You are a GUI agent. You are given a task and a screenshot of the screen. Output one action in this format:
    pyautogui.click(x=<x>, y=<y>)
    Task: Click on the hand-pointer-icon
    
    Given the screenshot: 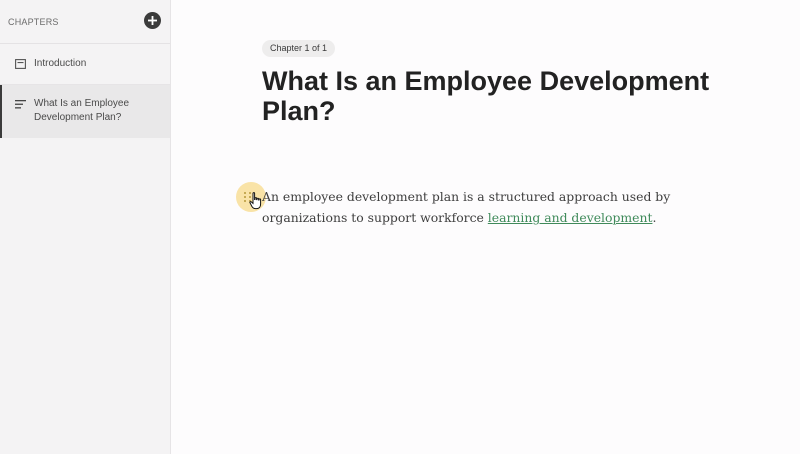 What is the action you would take?
    pyautogui.click(x=255, y=201)
    